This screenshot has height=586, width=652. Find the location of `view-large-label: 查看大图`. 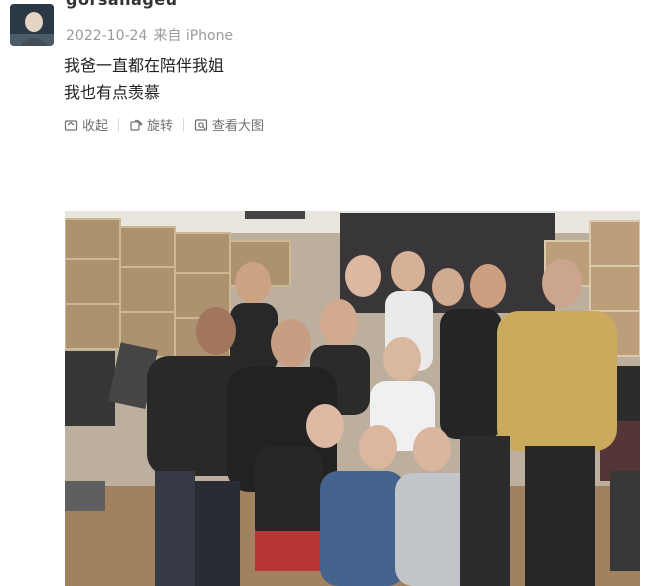

view-large-label: 查看大图 is located at coordinates (238, 126).